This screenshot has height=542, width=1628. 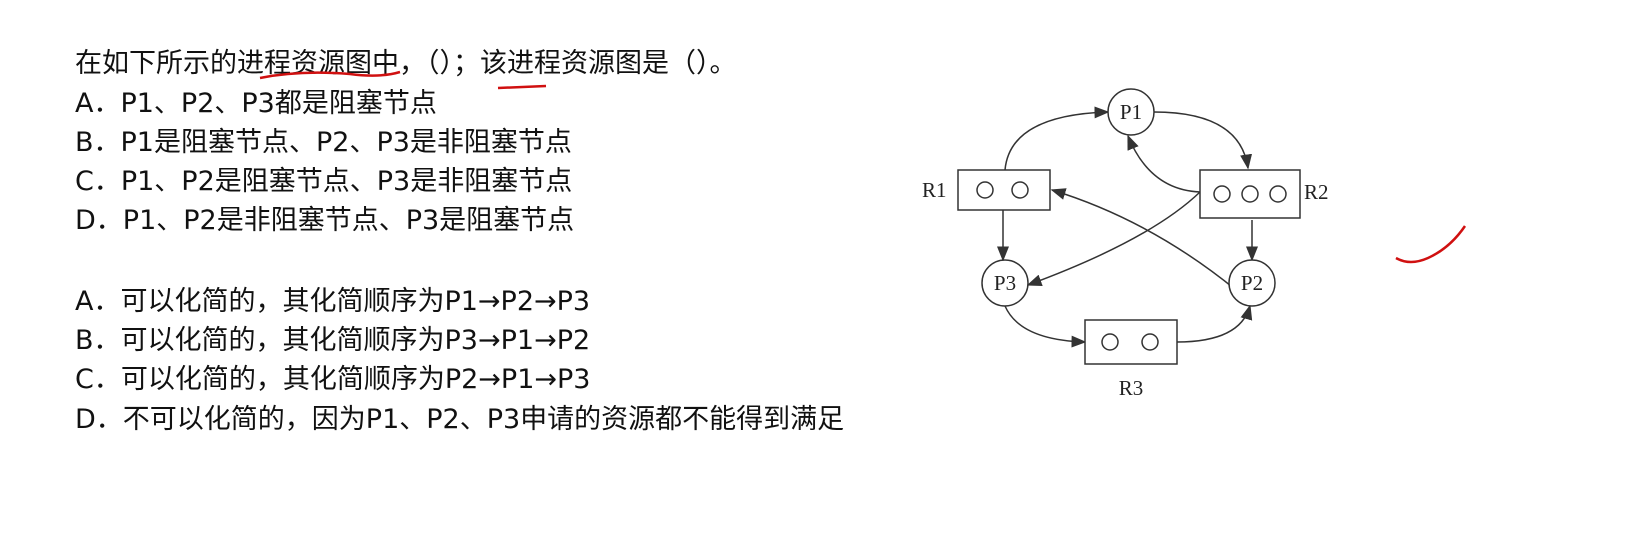 What do you see at coordinates (1214, 323) in the screenshot?
I see `edge-r3-p2` at bounding box center [1214, 323].